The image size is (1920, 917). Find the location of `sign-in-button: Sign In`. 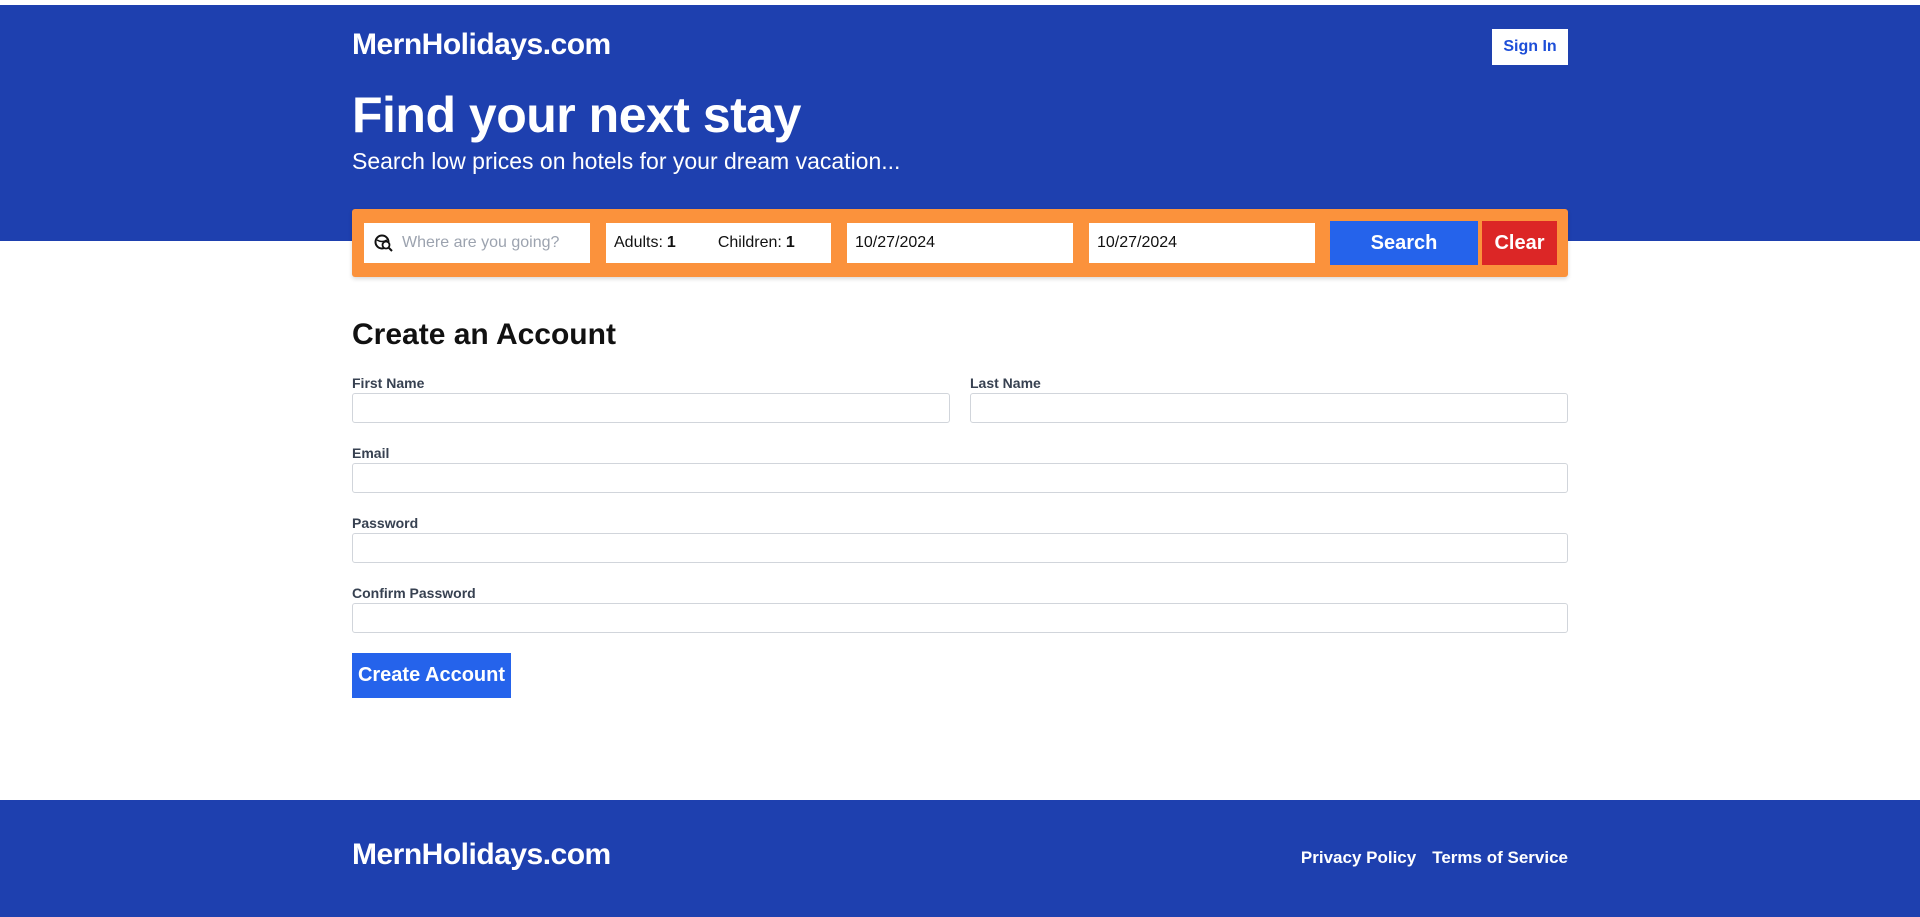

sign-in-button: Sign In is located at coordinates (1530, 47).